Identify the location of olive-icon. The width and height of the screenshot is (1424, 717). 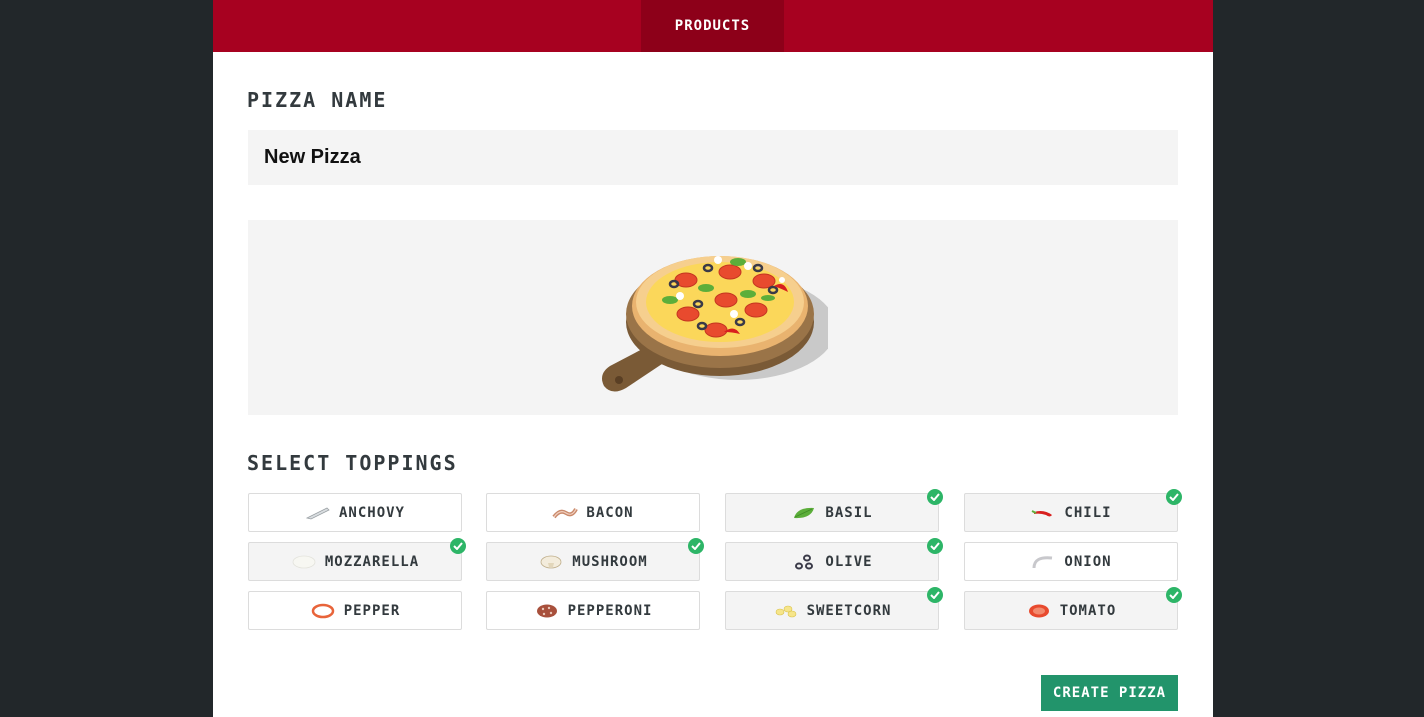
(804, 562).